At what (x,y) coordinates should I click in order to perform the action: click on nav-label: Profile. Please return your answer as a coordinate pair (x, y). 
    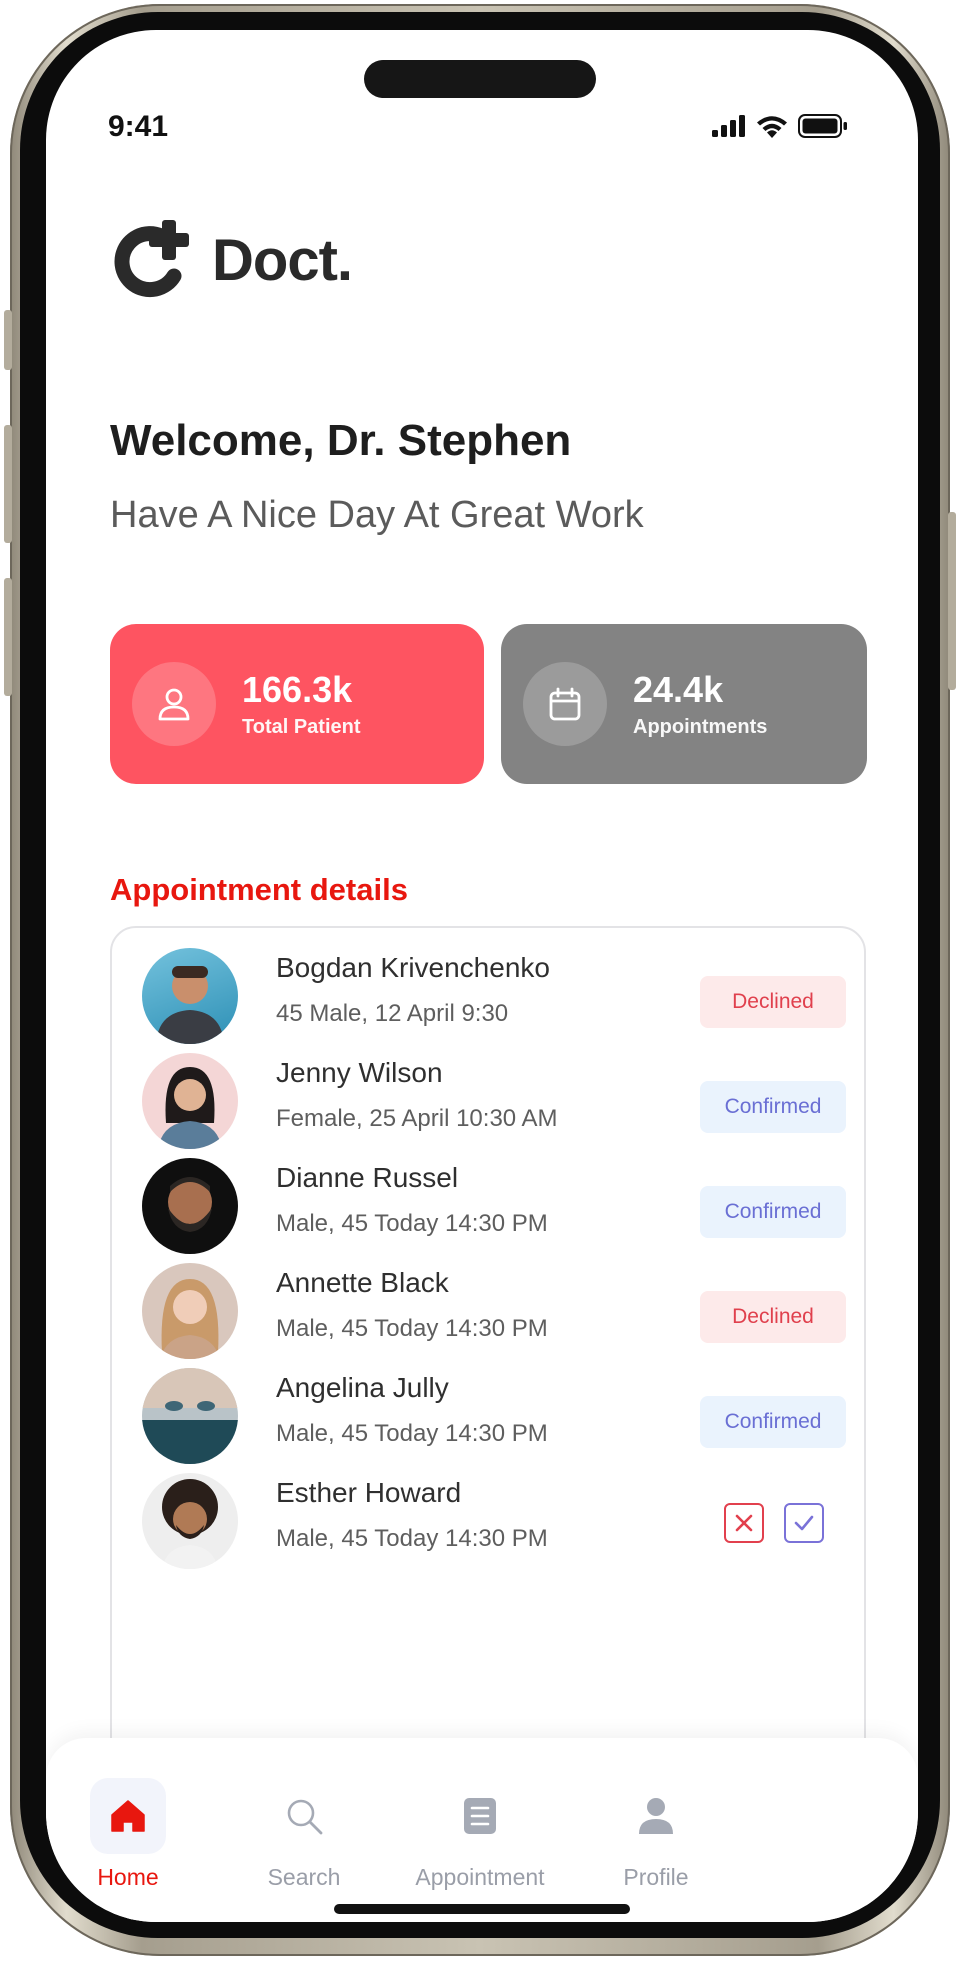
    Looking at the image, I should click on (656, 1877).